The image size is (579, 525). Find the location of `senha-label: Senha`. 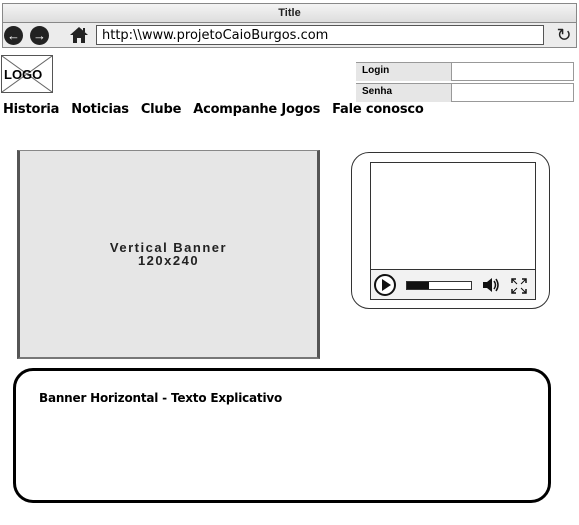

senha-label: Senha is located at coordinates (403, 92).